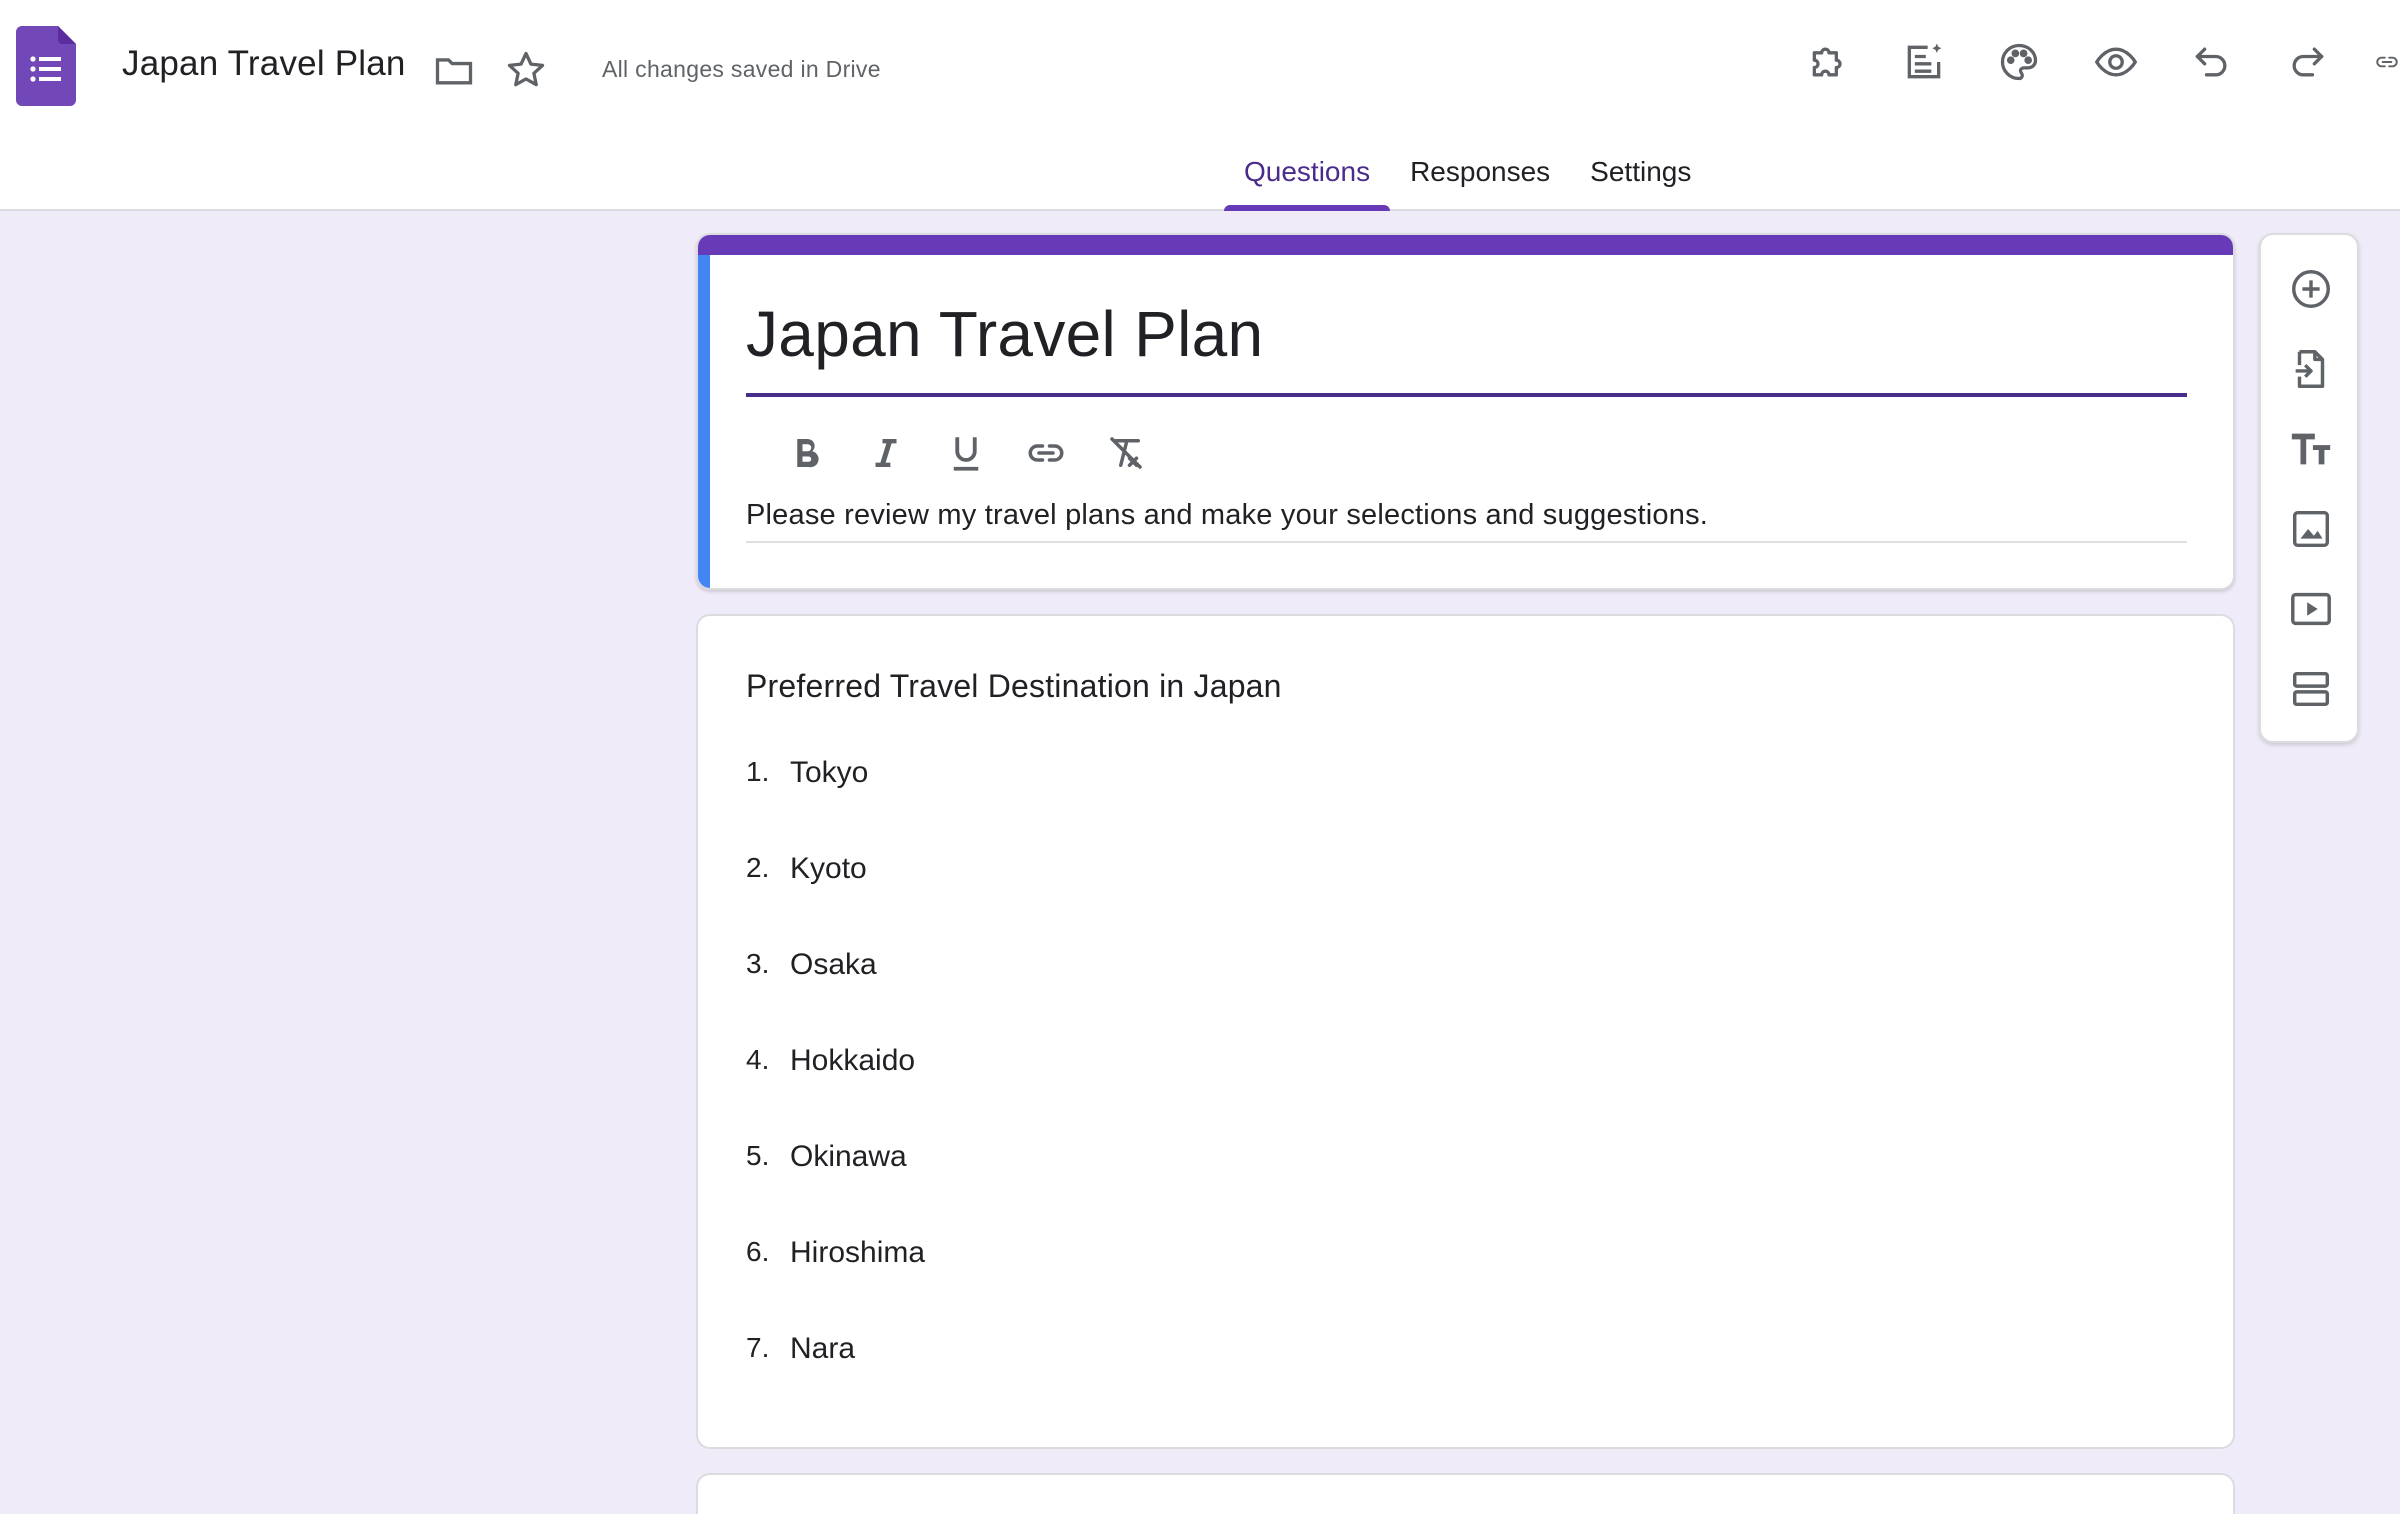 The height and width of the screenshot is (1514, 2400). What do you see at coordinates (835, 1380) in the screenshot?
I see `list-item: 7. Nara` at bounding box center [835, 1380].